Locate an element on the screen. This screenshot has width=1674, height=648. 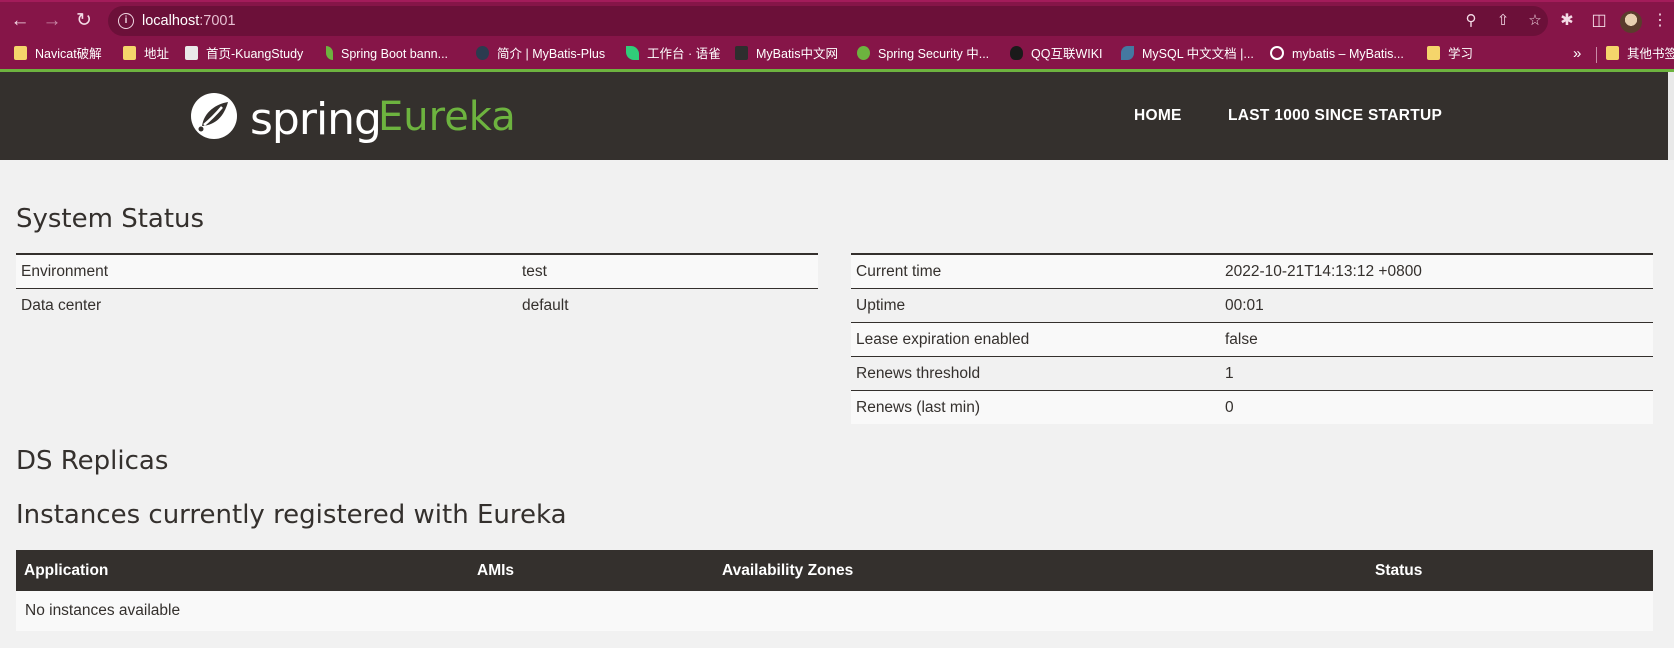
extensions-puzzle-icon: ✱ is located at coordinates (1567, 21).